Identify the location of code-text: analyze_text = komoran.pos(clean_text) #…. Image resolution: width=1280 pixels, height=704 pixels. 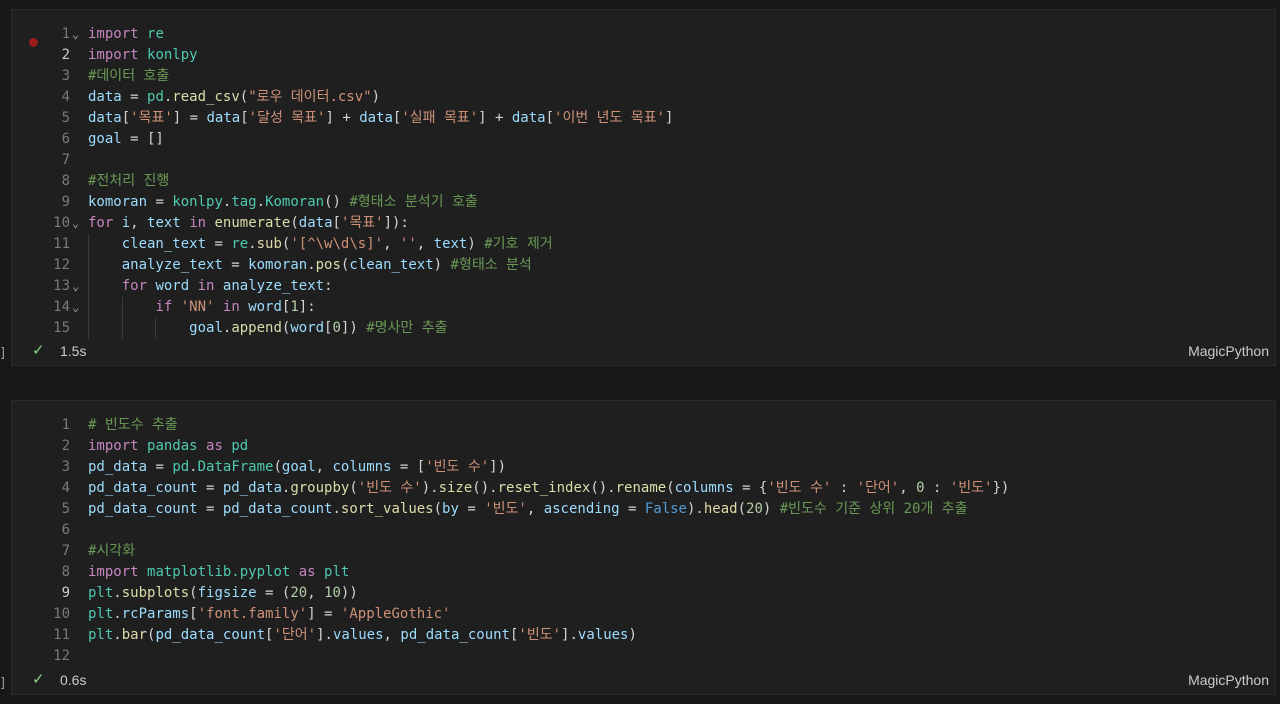
(310, 265).